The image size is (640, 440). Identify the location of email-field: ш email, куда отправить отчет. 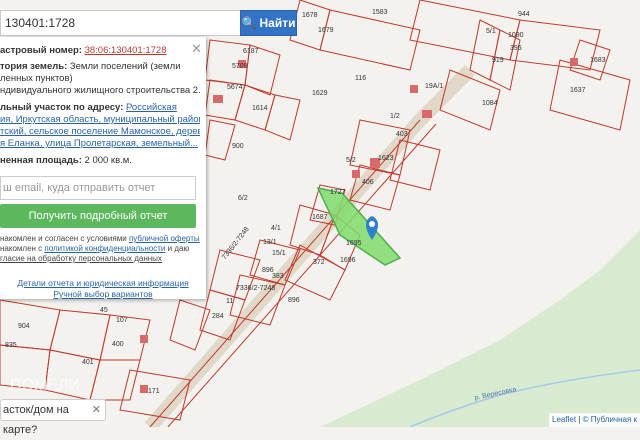
(98, 188).